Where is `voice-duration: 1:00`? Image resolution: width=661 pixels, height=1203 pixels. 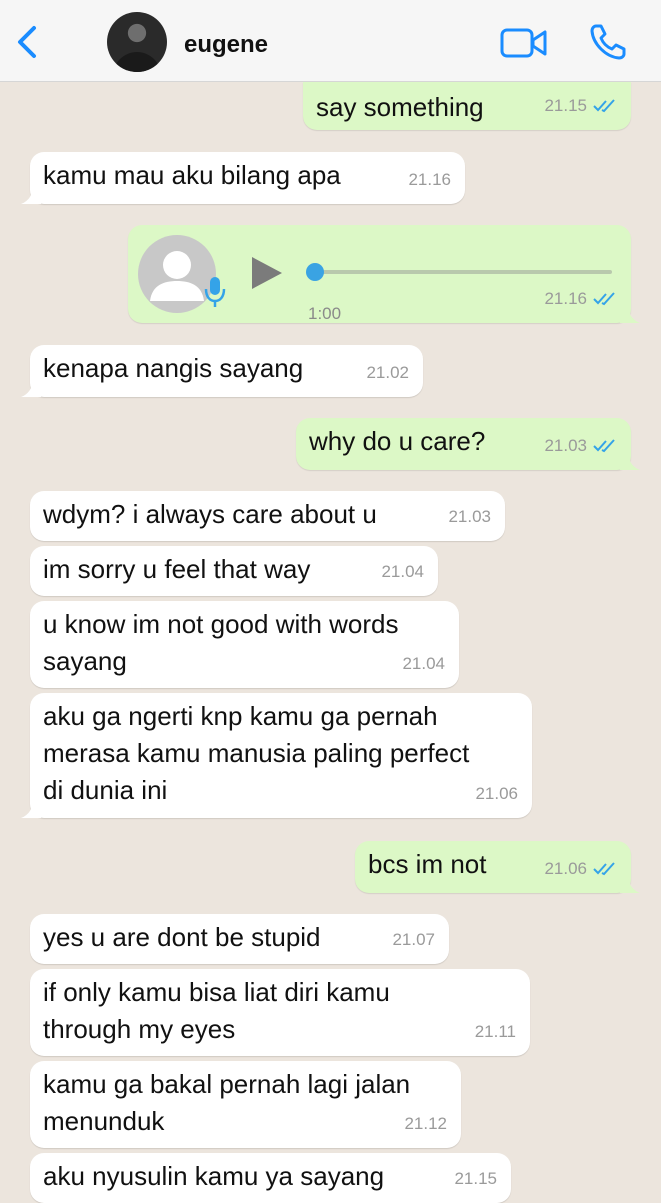
voice-duration: 1:00 is located at coordinates (325, 313).